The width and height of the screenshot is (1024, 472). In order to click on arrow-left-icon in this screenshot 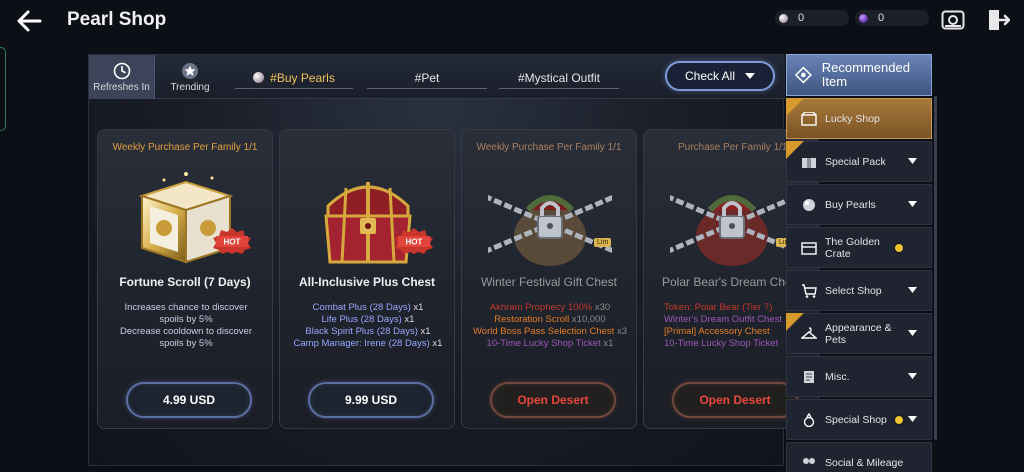, I will do `click(29, 21)`.